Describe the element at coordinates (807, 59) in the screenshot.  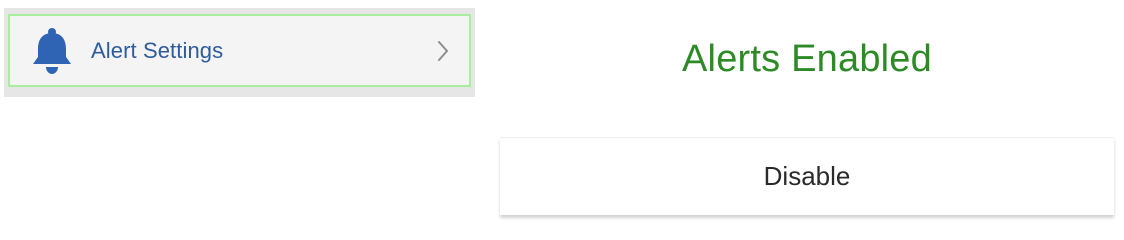
I see `alerts-status-title: Alerts Enabled` at that location.